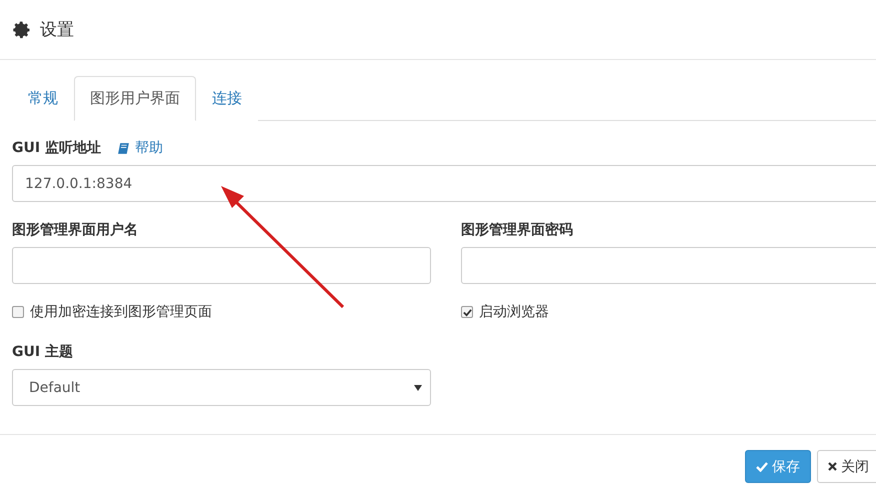 The width and height of the screenshot is (876, 484). I want to click on close-icon, so click(832, 466).